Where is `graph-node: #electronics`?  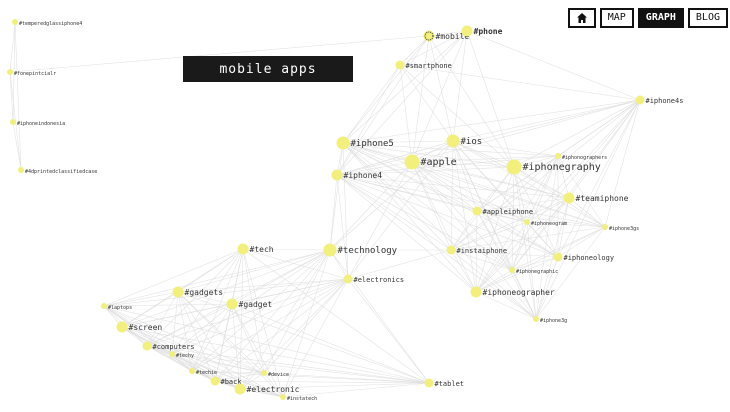
graph-node: #electronics is located at coordinates (374, 279).